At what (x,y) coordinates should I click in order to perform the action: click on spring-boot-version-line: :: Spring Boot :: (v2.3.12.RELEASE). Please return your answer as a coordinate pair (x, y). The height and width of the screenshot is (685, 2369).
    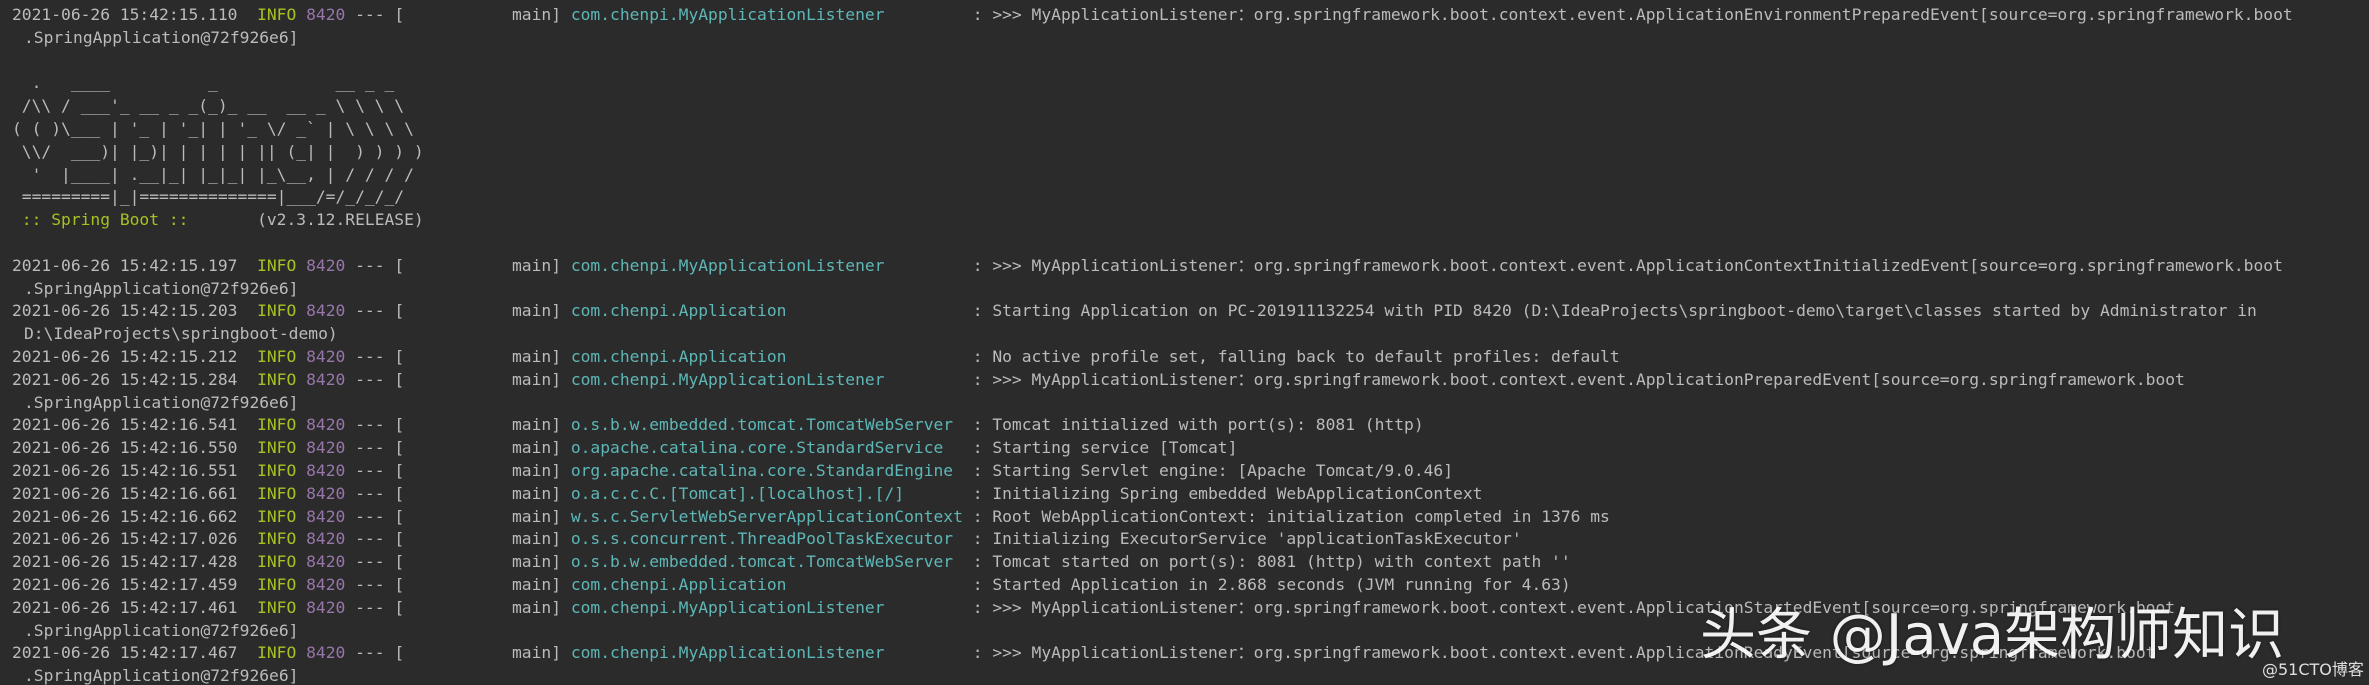
    Looking at the image, I should click on (1184, 220).